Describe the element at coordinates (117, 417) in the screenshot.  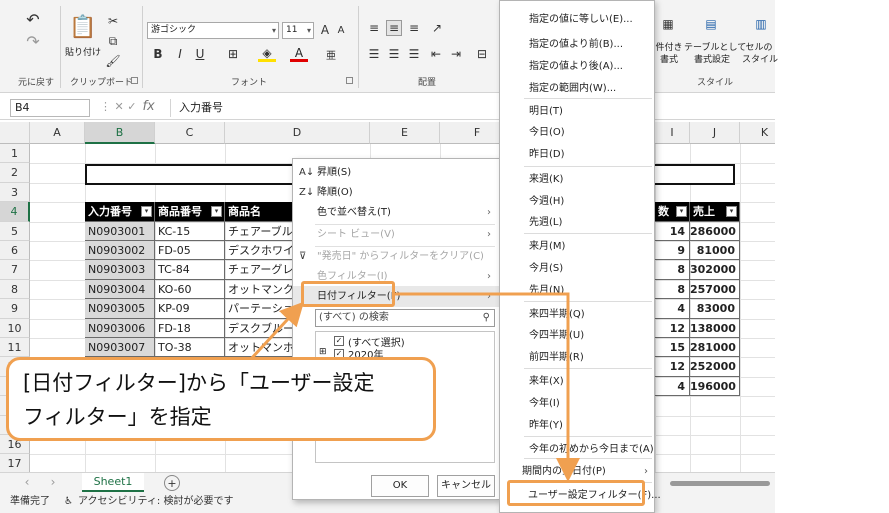
I see `callout-line-2: フィルター」を指定` at that location.